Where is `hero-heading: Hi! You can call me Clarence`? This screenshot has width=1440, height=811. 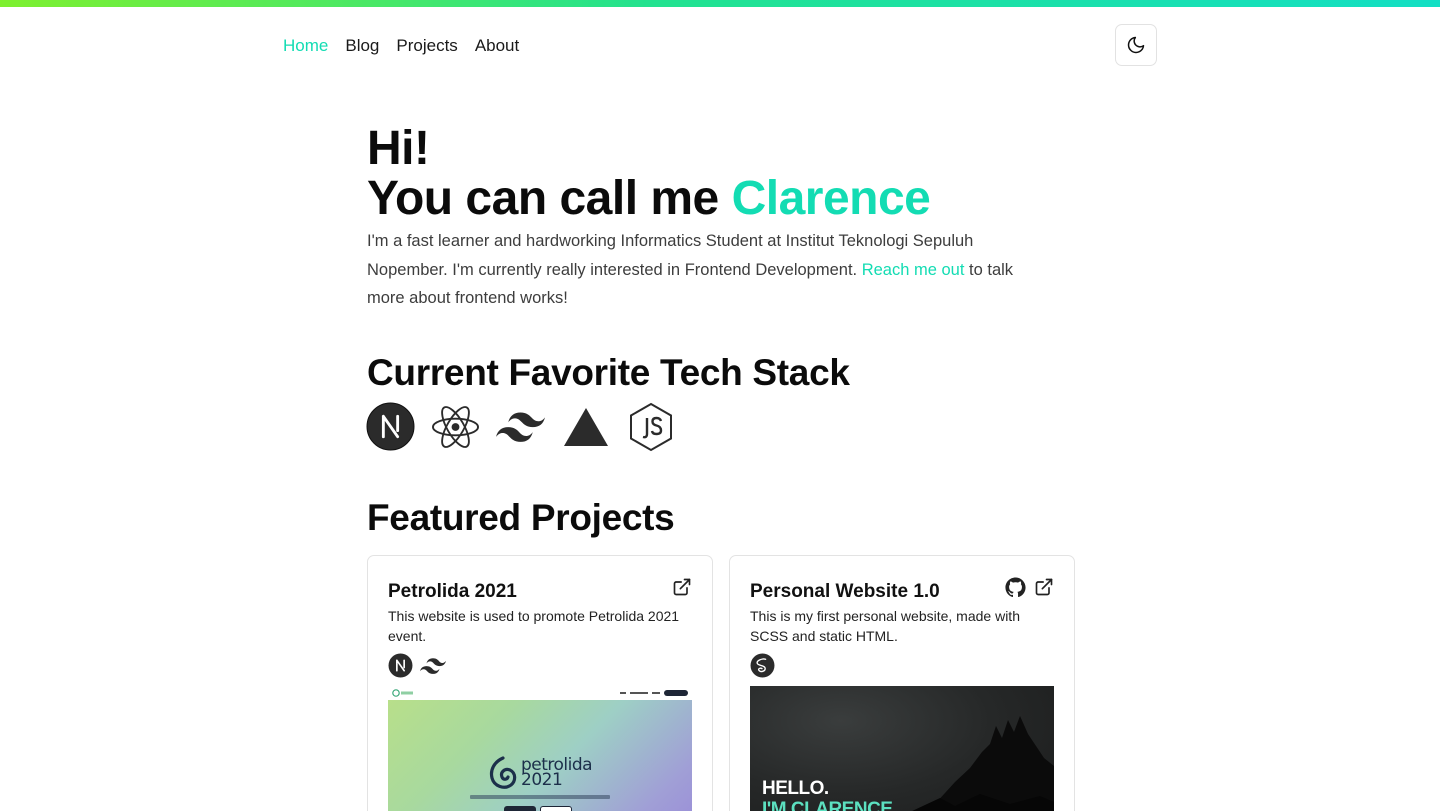 hero-heading: Hi! You can call me Clarence is located at coordinates (697, 174).